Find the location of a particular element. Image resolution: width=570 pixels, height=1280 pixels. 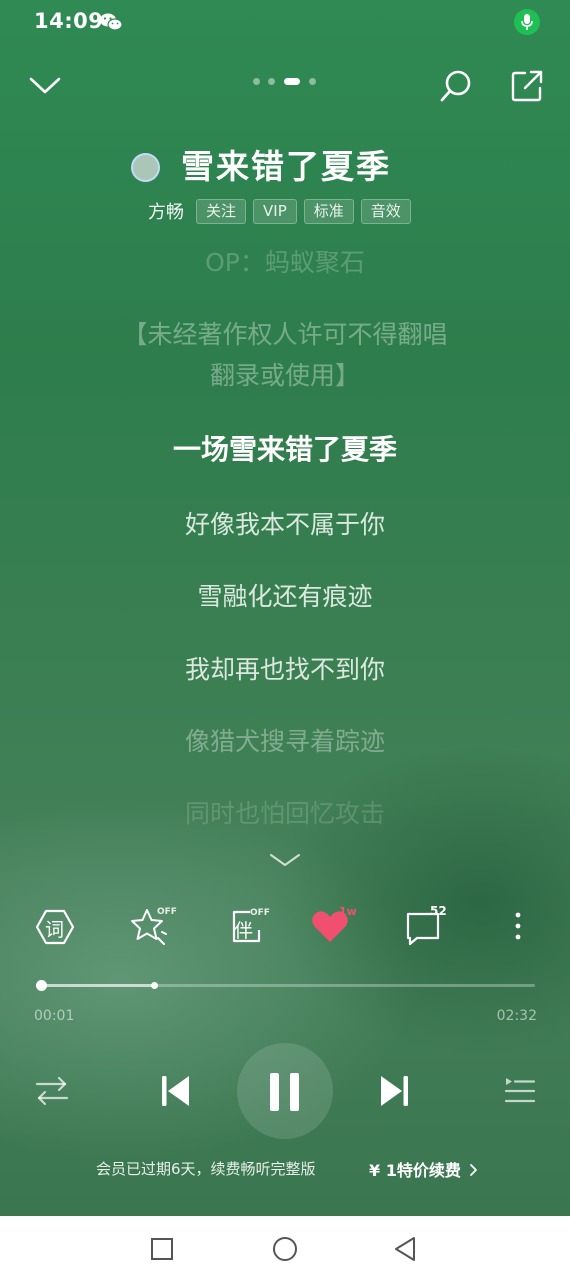

follow-tag-button: 关注 is located at coordinates (221, 211).